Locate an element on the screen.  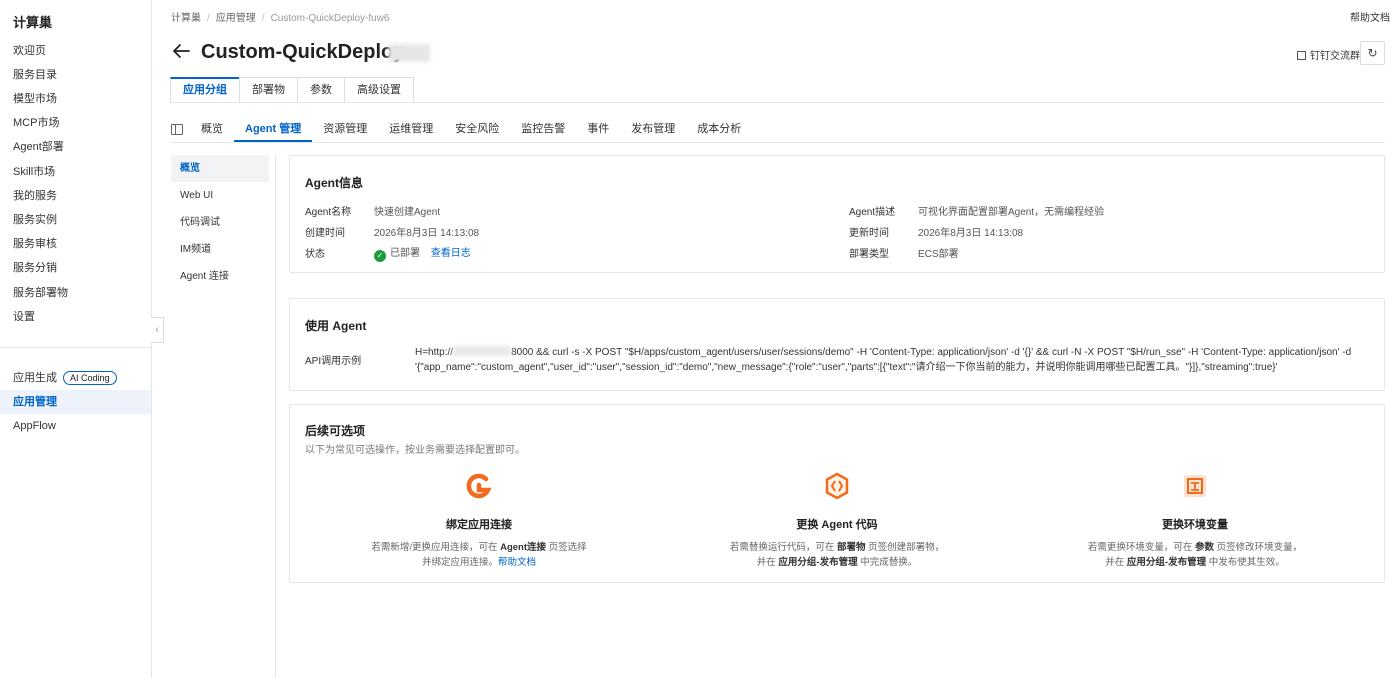
sidebar-item-distribution: 服务分销 is located at coordinates (75, 268).